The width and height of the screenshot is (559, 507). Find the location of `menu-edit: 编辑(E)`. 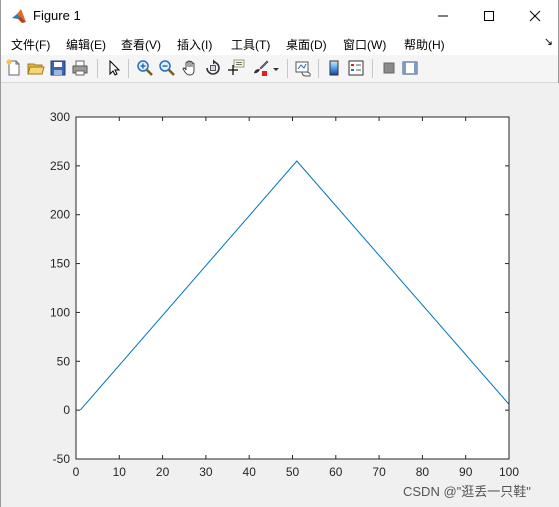

menu-edit: 编辑(E) is located at coordinates (86, 44).